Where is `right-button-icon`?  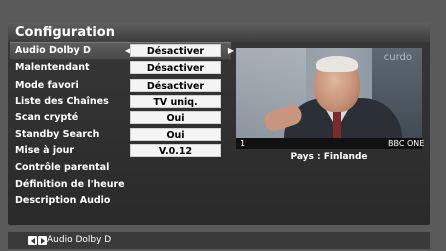 right-button-icon is located at coordinates (42, 240).